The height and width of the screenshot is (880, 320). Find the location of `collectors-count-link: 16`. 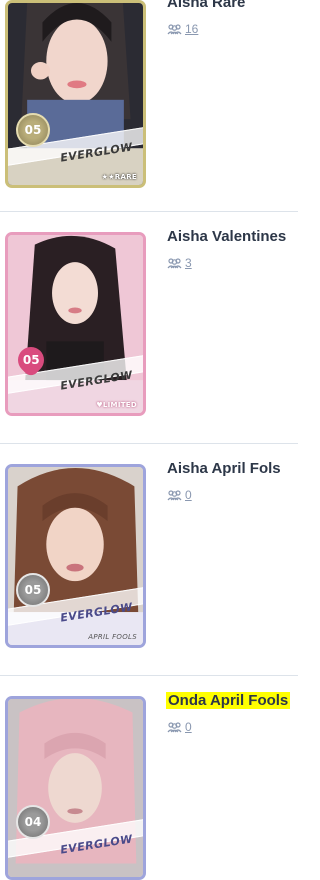

collectors-count-link: 16 is located at coordinates (191, 29).